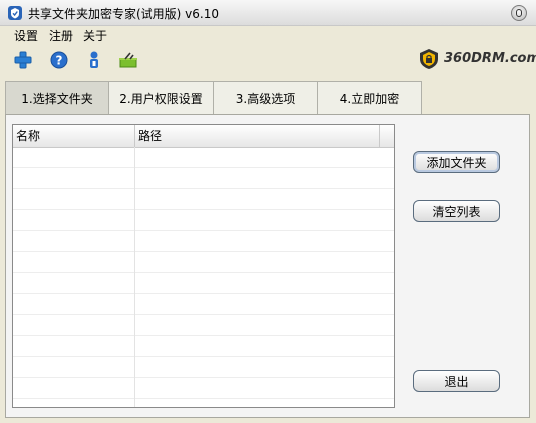 This screenshot has height=423, width=536. What do you see at coordinates (57, 97) in the screenshot?
I see `tab-select-folder: 1.选择文件夹` at bounding box center [57, 97].